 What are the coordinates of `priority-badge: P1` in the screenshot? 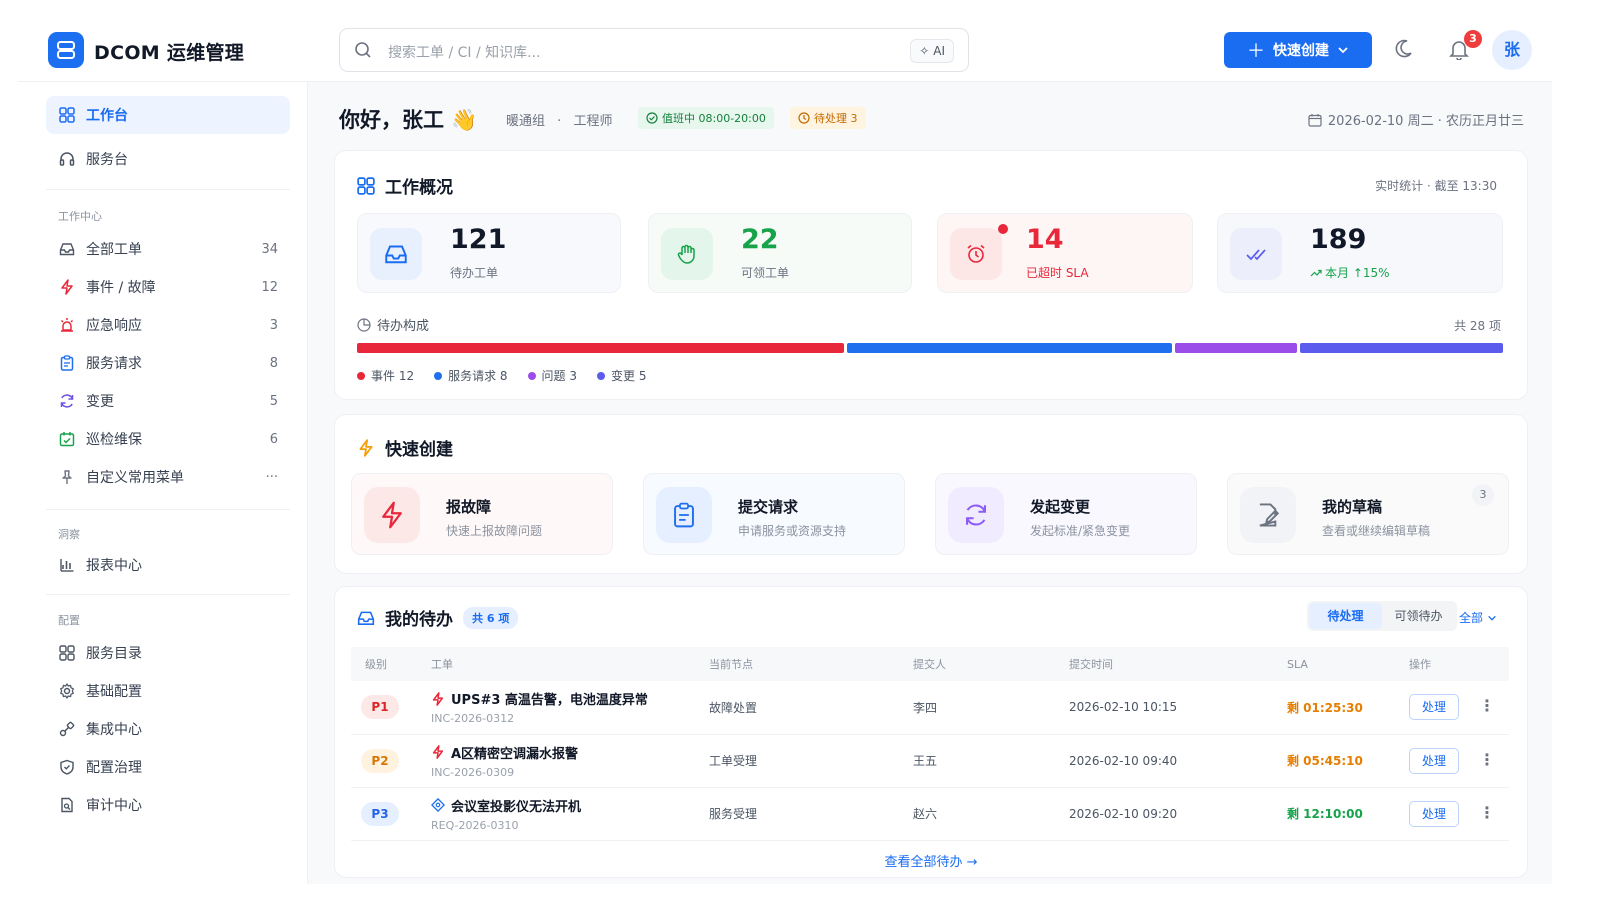 It's located at (380, 707).